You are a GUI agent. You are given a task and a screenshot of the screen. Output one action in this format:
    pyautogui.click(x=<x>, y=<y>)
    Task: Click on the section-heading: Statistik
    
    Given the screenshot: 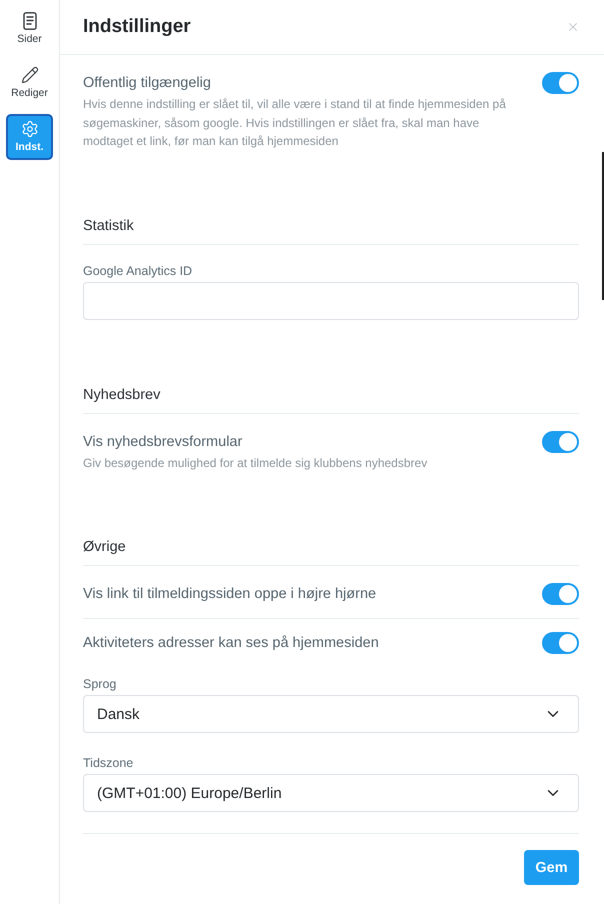 What is the action you would take?
    pyautogui.click(x=331, y=230)
    